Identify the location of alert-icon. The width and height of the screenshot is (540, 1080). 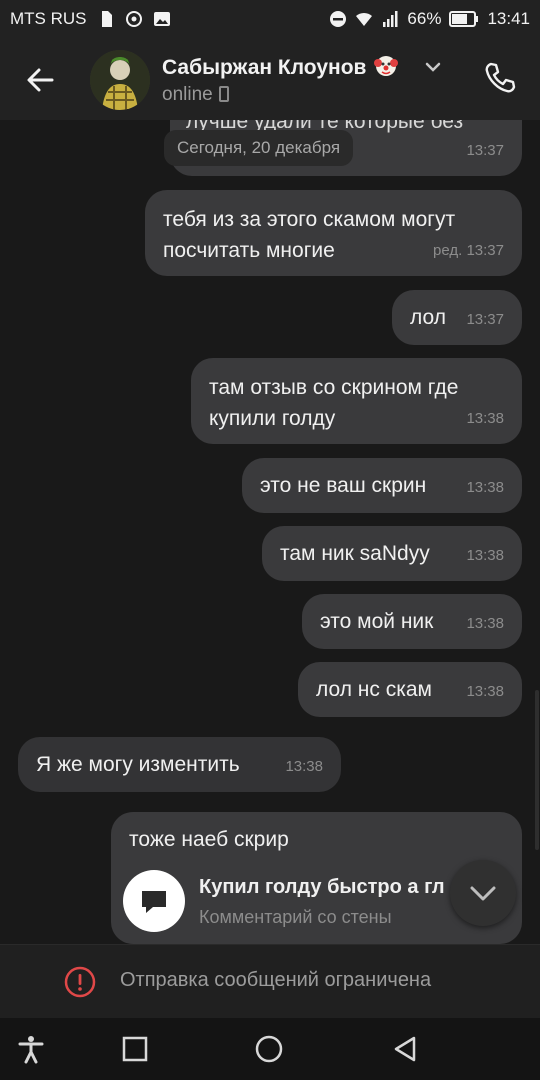
(80, 982).